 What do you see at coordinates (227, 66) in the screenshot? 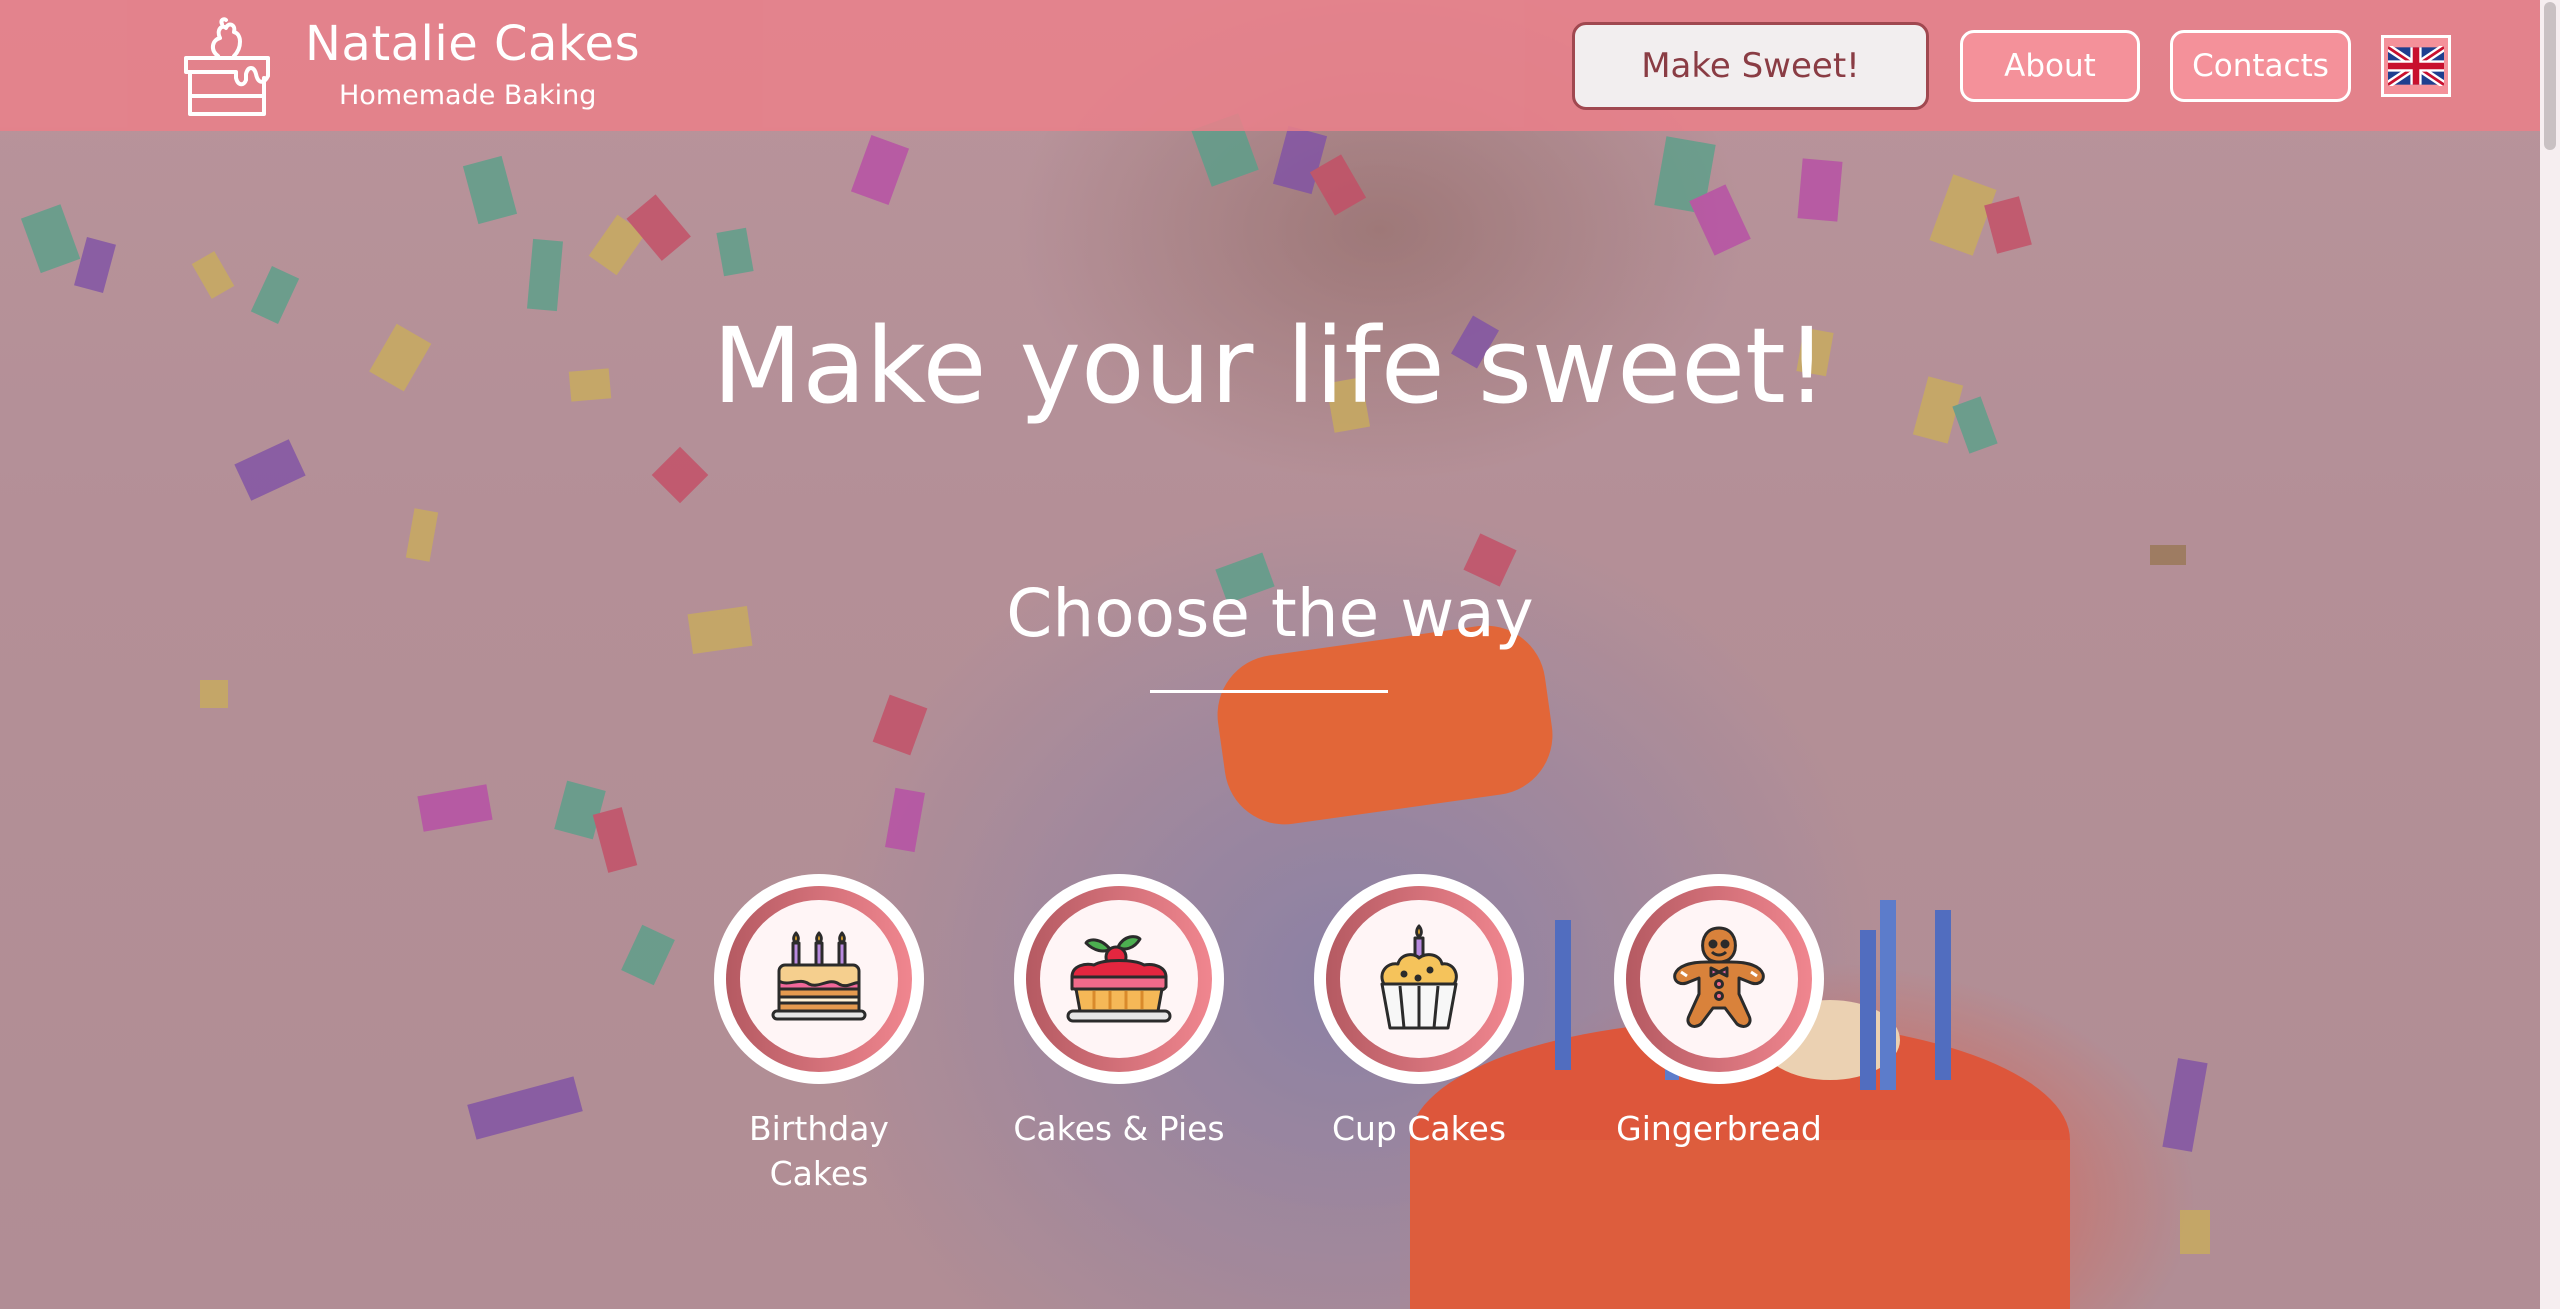
I see `cake-logo-icon` at bounding box center [227, 66].